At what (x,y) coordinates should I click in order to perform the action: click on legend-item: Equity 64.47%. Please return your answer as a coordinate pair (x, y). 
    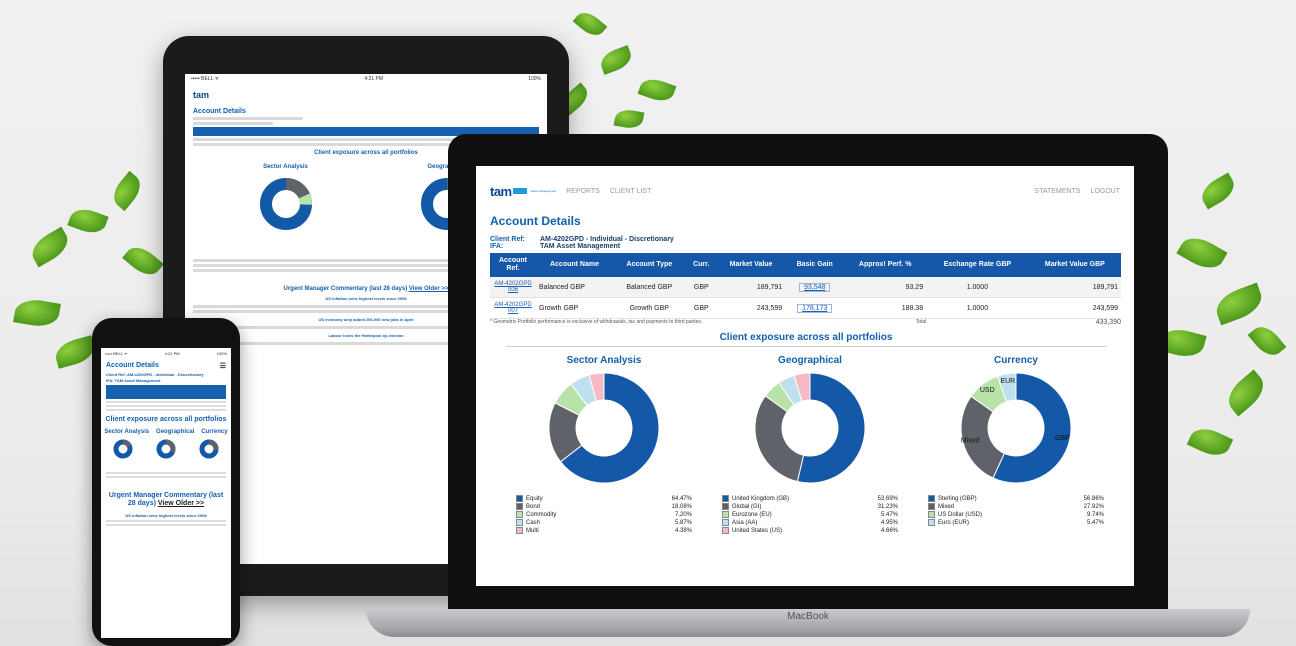
    Looking at the image, I should click on (604, 499).